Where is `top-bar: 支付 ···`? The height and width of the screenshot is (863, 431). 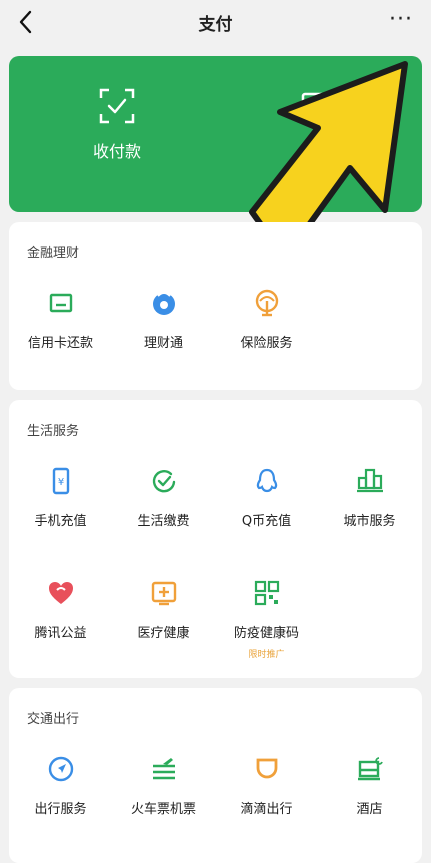
top-bar: 支付 ··· is located at coordinates (215, 22).